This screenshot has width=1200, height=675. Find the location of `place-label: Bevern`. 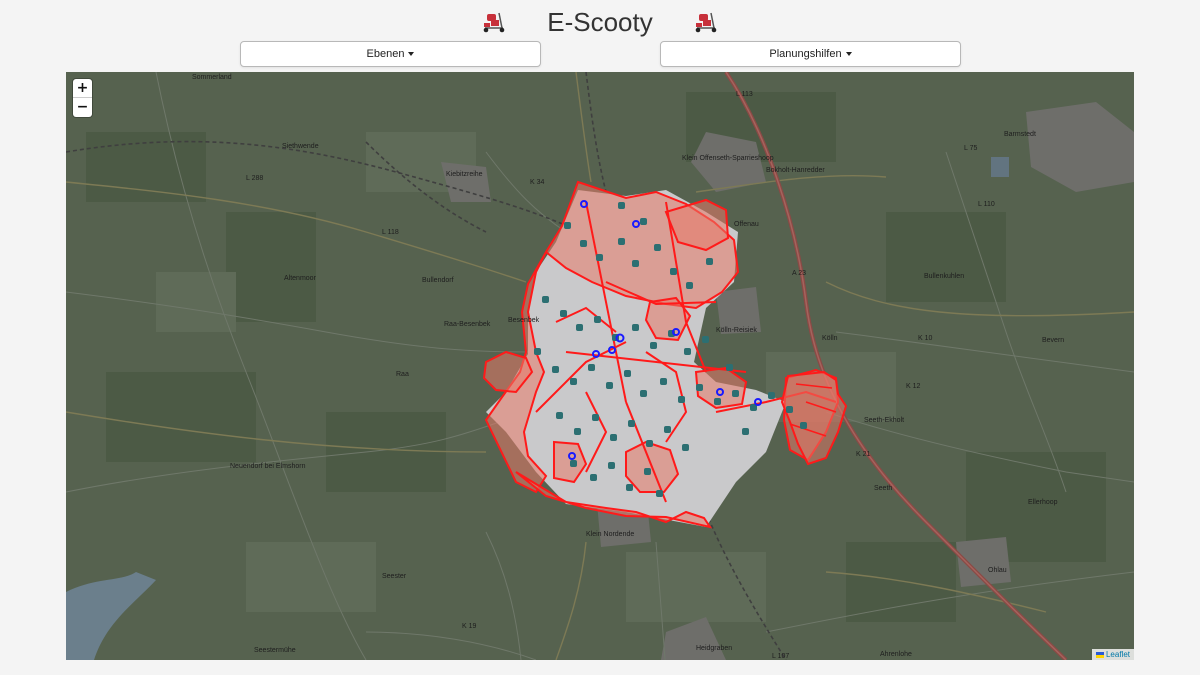

place-label: Bevern is located at coordinates (1053, 340).